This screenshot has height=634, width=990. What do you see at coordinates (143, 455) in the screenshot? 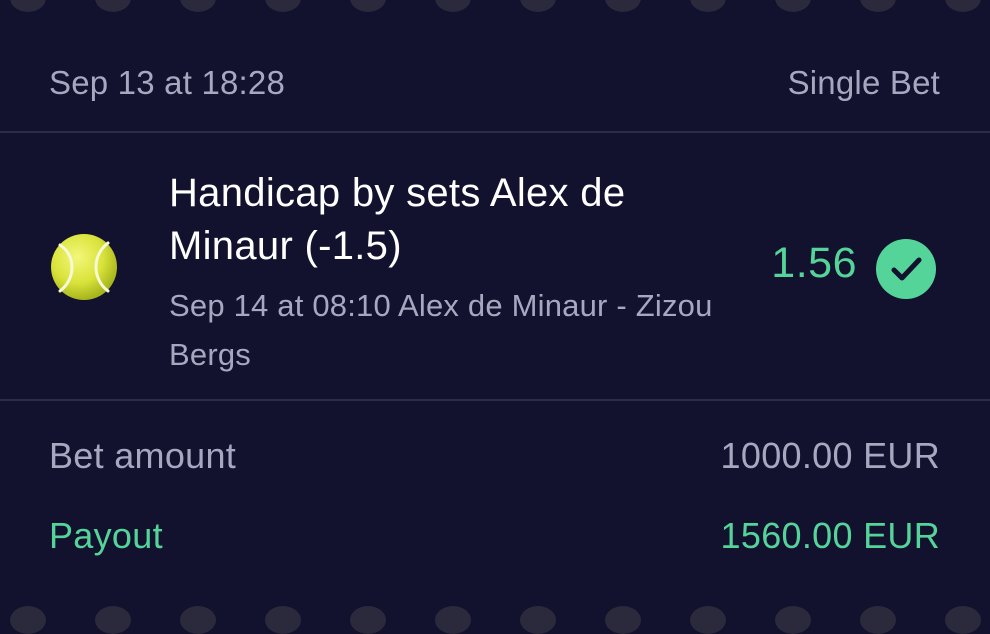
I see `bet-amount-label: Bet amount` at bounding box center [143, 455].